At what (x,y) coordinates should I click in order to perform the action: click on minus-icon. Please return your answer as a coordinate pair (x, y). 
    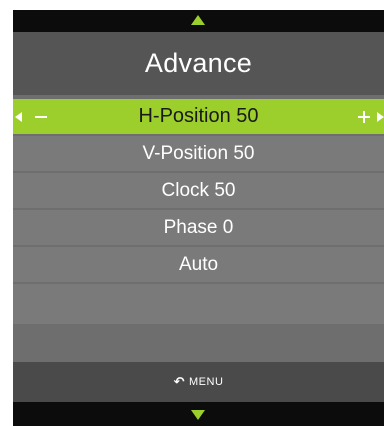
    Looking at the image, I should click on (41, 116).